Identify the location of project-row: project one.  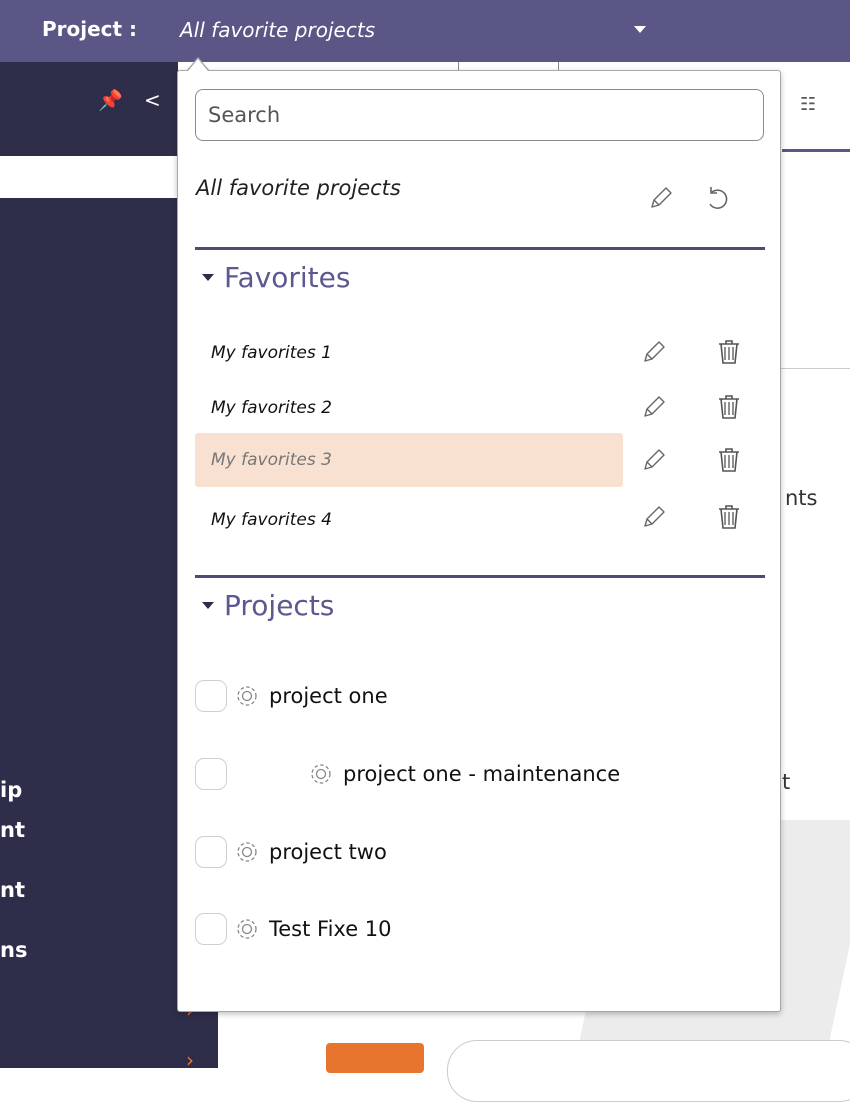
(291, 696).